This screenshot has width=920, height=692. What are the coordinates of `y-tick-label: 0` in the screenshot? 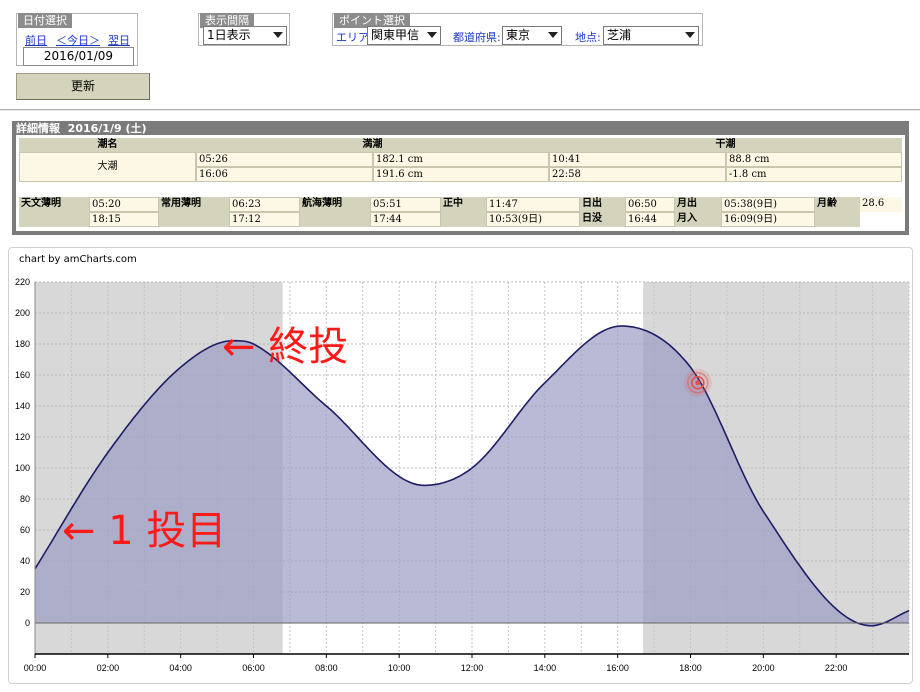 It's located at (27, 623).